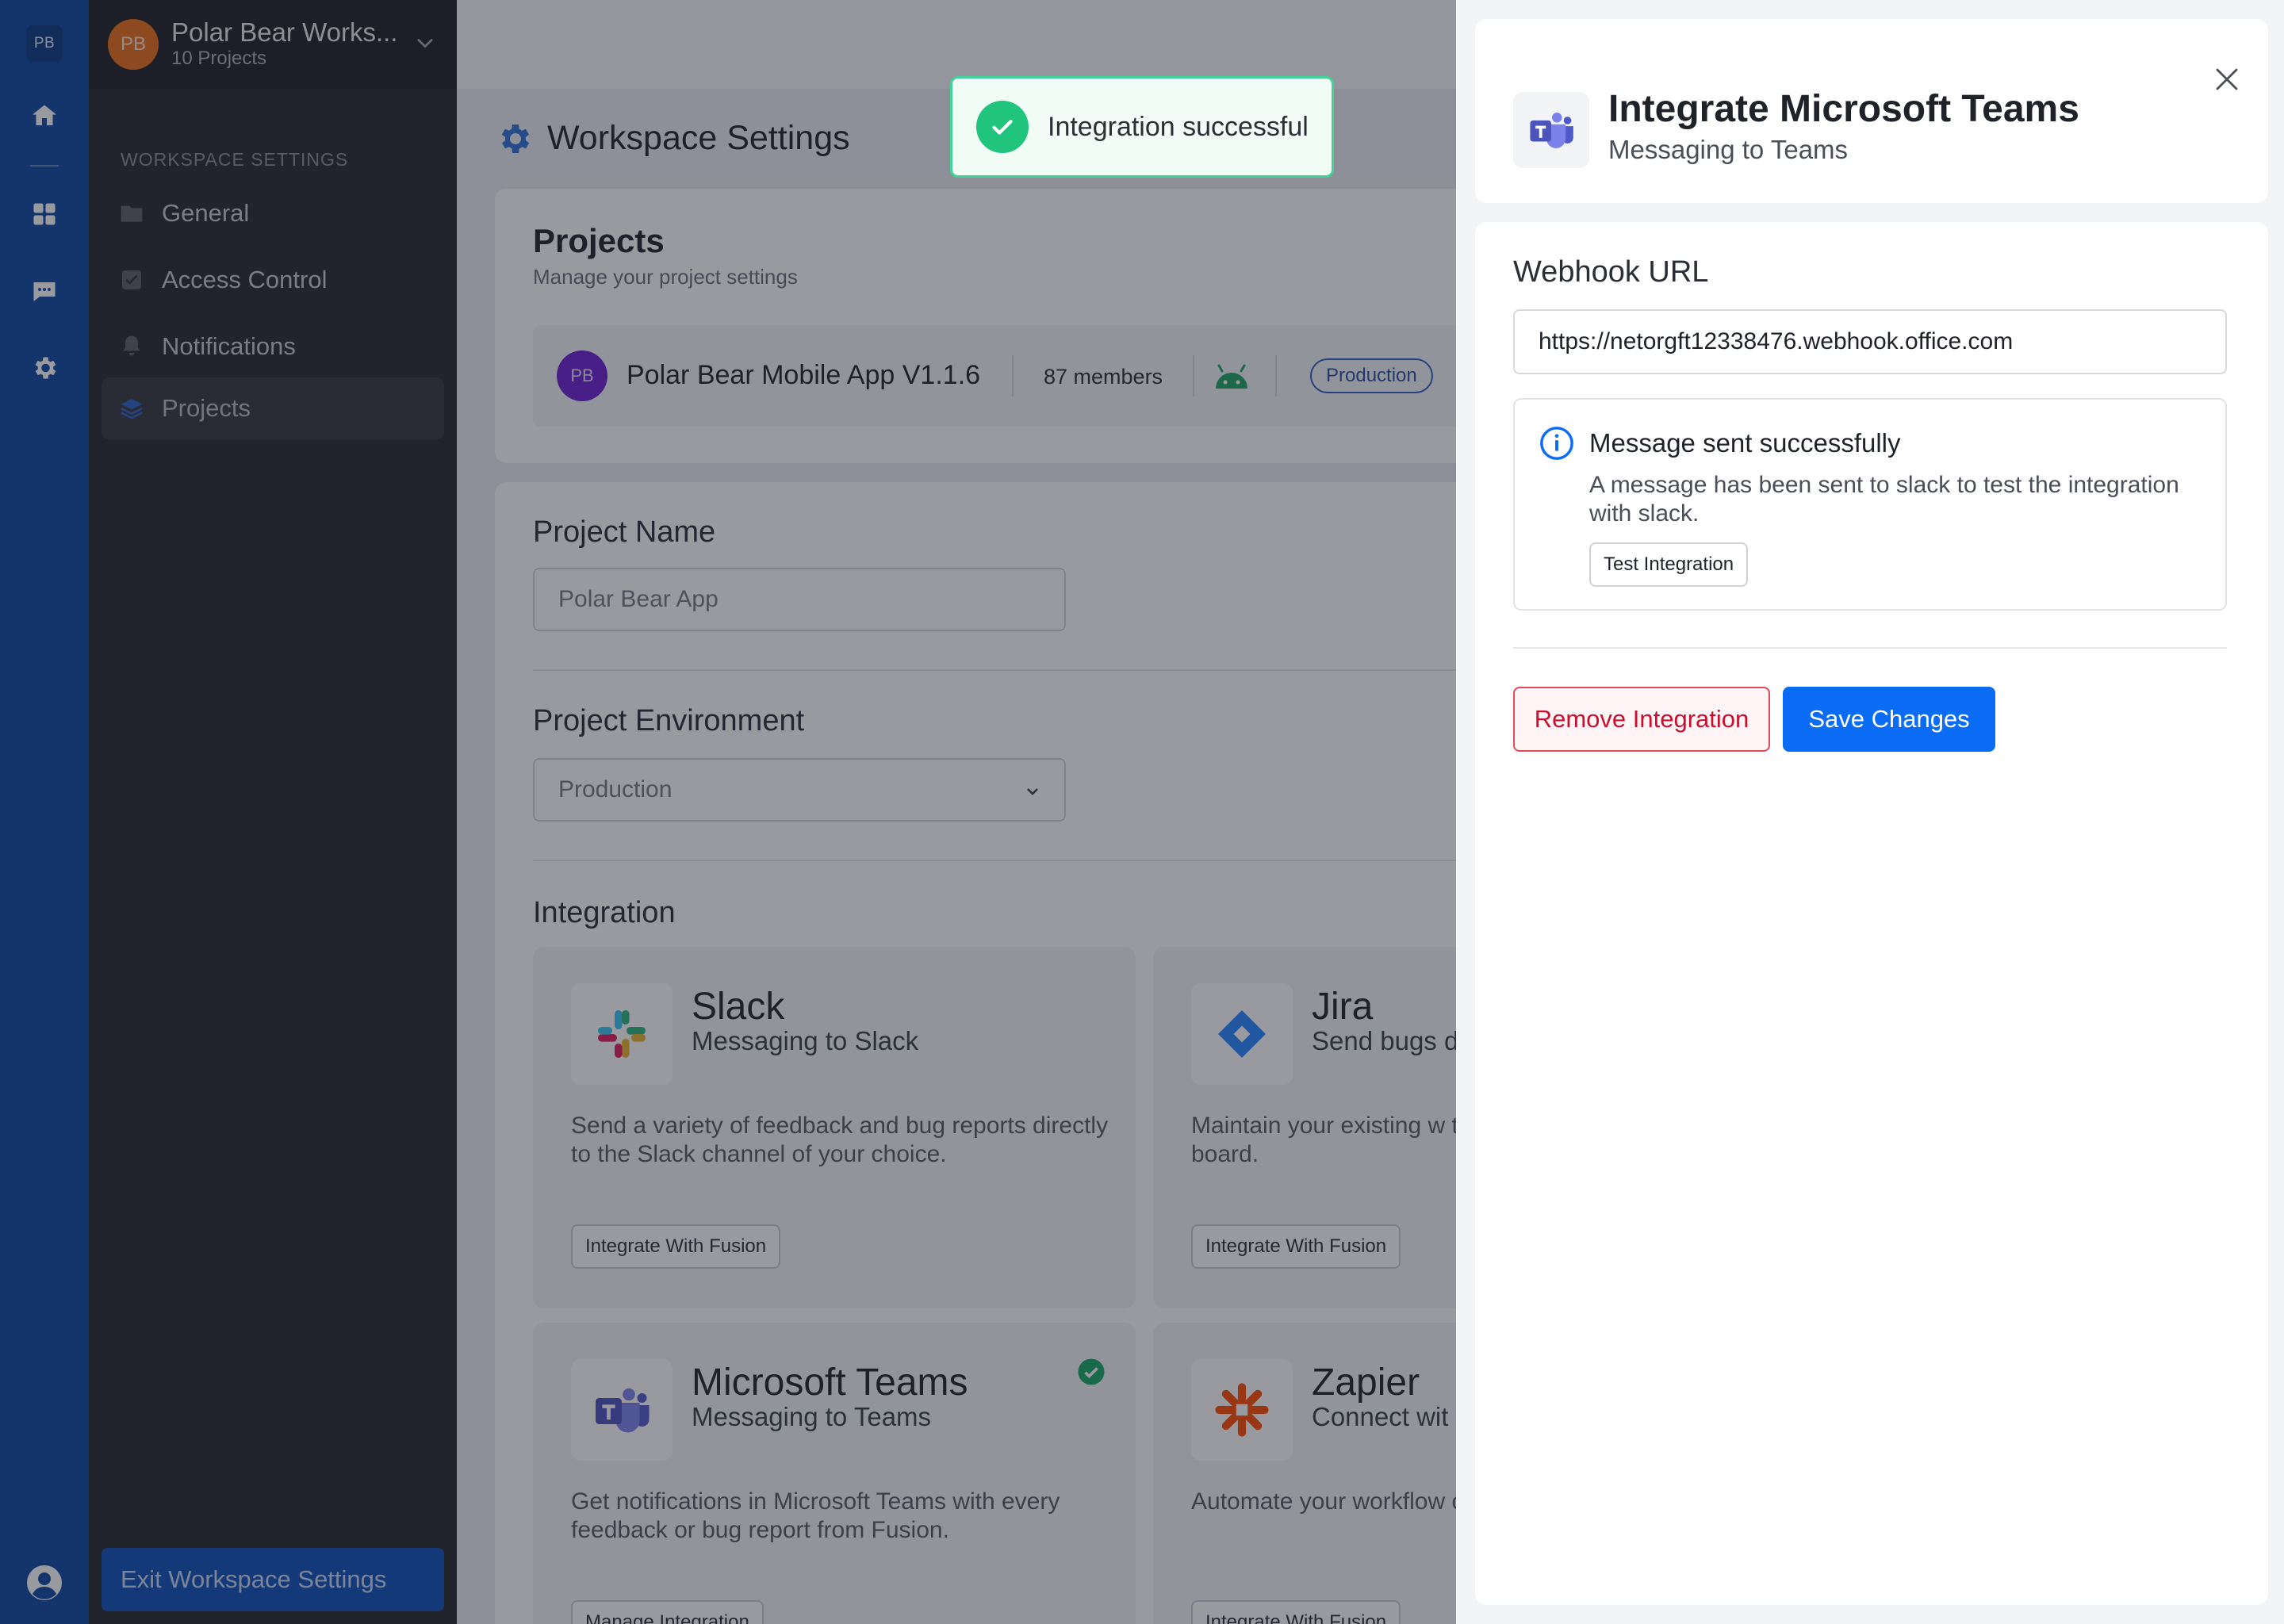 Image resolution: width=2284 pixels, height=1624 pixels. What do you see at coordinates (1551, 130) in the screenshot?
I see `microsoft-teams-icon` at bounding box center [1551, 130].